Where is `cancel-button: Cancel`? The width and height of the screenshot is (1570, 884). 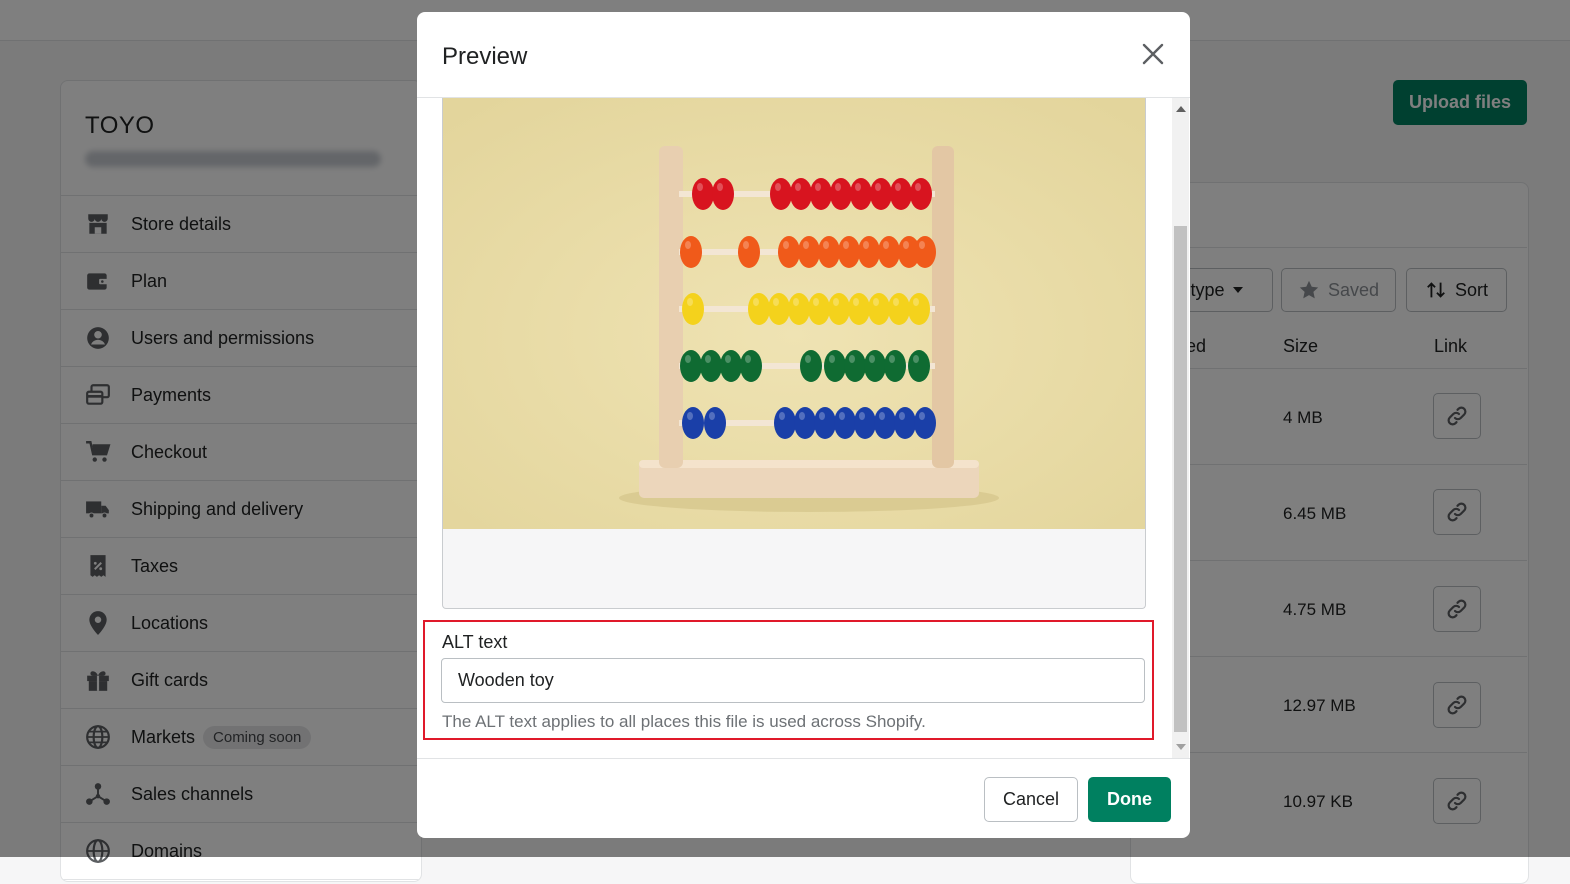 cancel-button: Cancel is located at coordinates (1031, 799).